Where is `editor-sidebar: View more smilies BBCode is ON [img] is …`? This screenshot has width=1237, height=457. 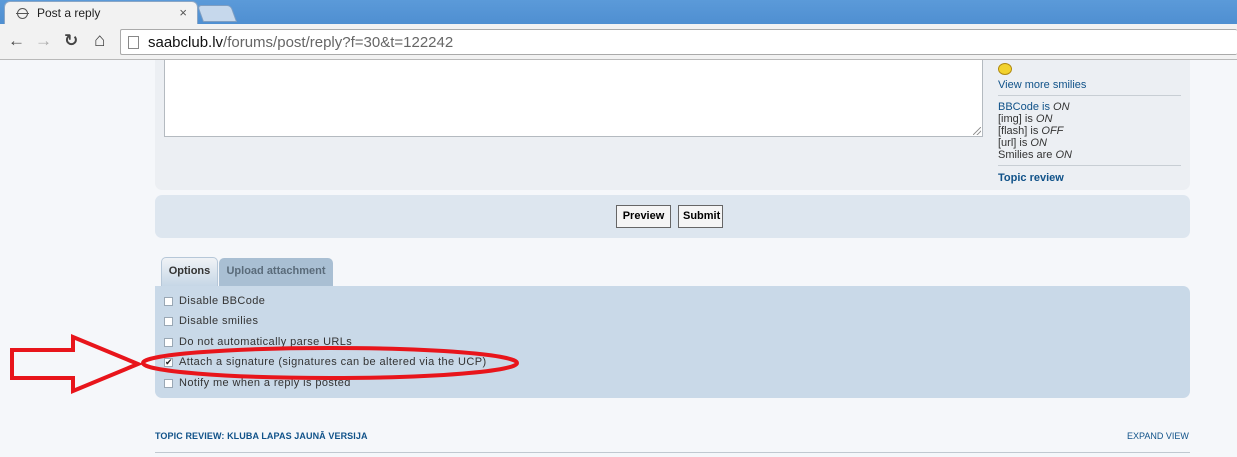 editor-sidebar: View more smilies BBCode is ON [img] is … is located at coordinates (1089, 122).